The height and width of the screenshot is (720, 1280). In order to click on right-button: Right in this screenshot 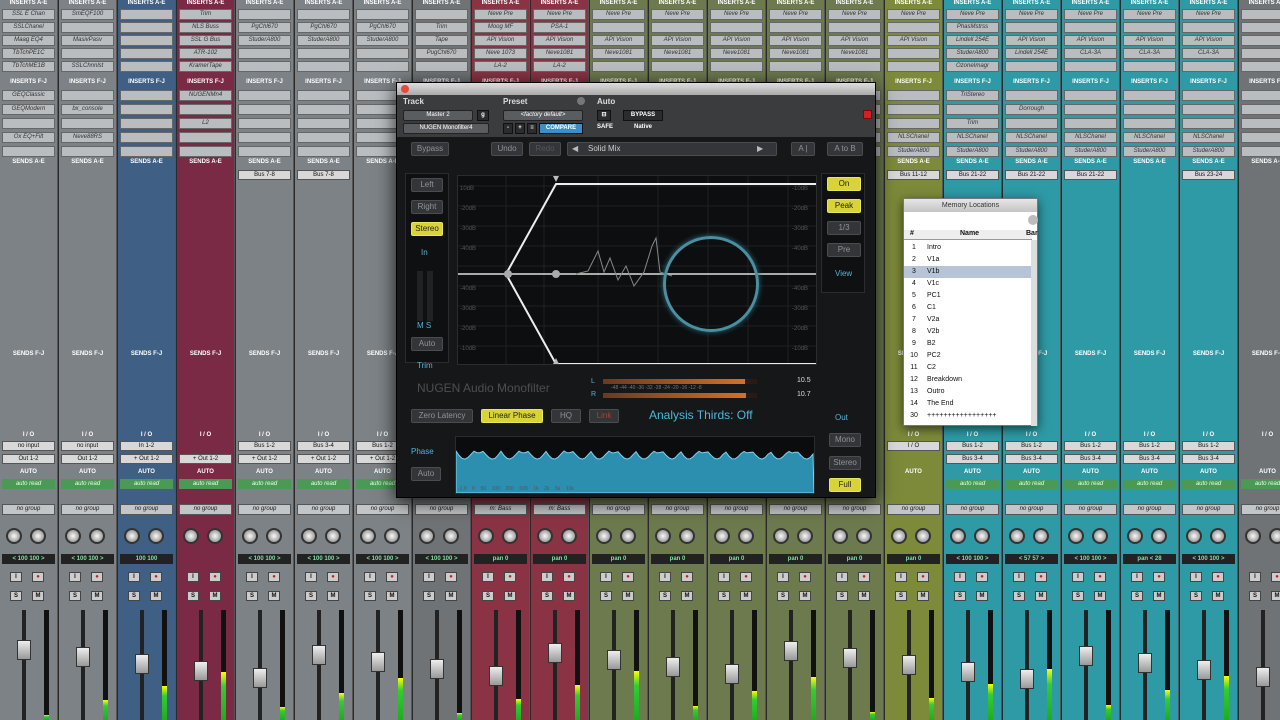, I will do `click(427, 207)`.